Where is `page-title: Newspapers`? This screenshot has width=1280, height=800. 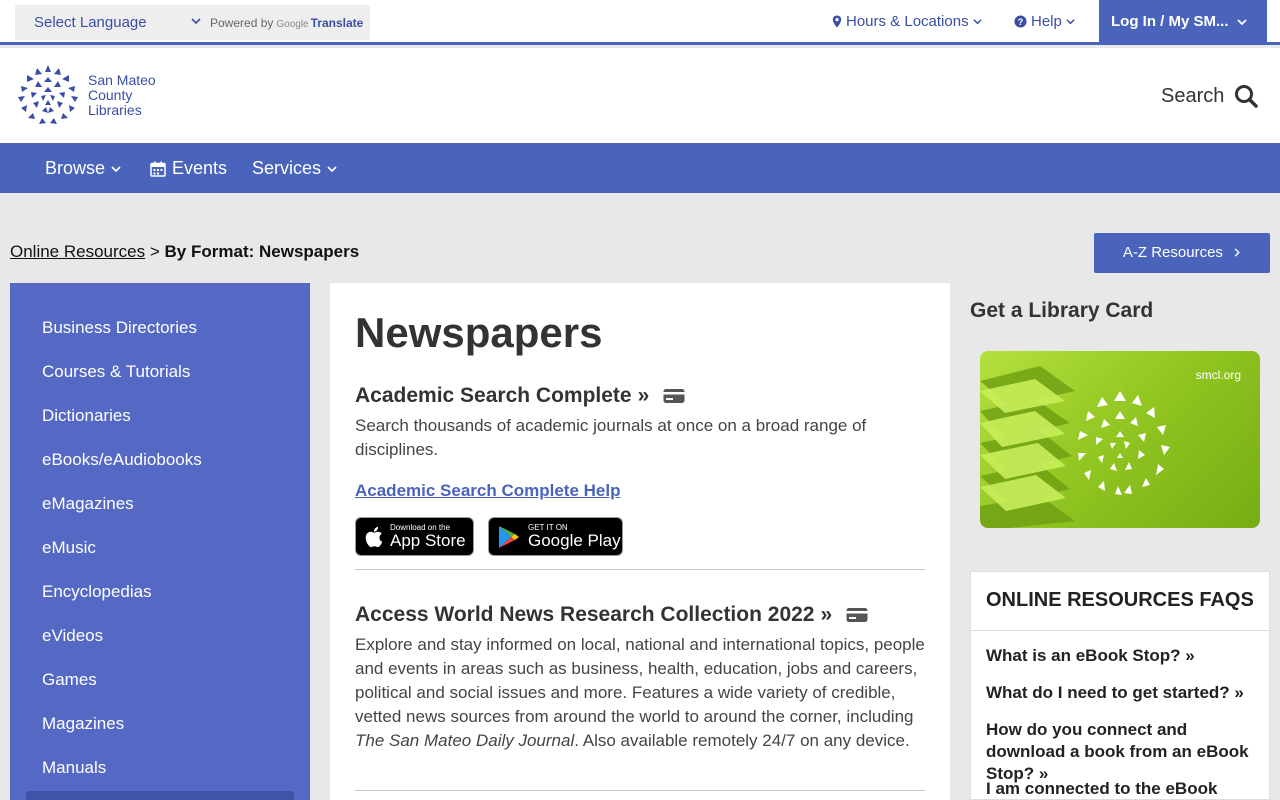
page-title: Newspapers is located at coordinates (479, 332).